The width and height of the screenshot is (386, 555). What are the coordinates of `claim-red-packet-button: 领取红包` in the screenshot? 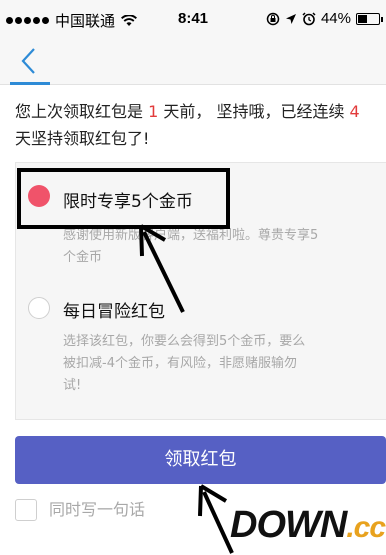 It's located at (200, 460).